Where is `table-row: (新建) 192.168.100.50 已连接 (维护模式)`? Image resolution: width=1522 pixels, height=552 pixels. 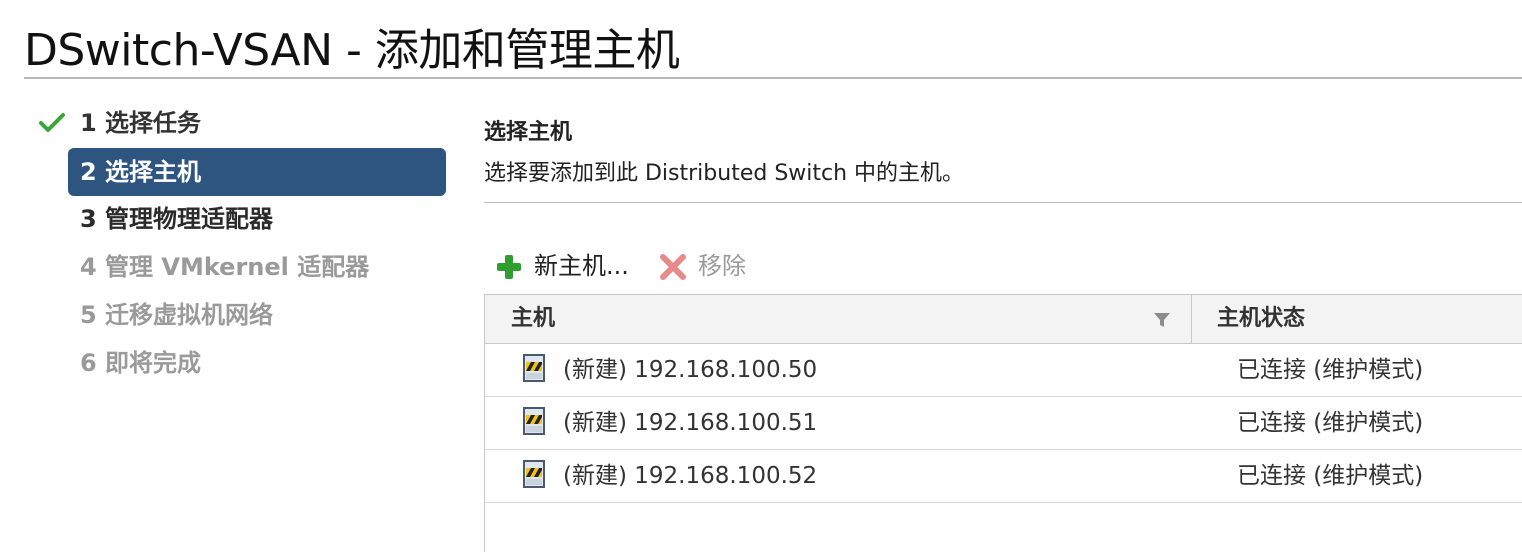 table-row: (新建) 192.168.100.50 已连接 (维护模式) is located at coordinates (1003, 370).